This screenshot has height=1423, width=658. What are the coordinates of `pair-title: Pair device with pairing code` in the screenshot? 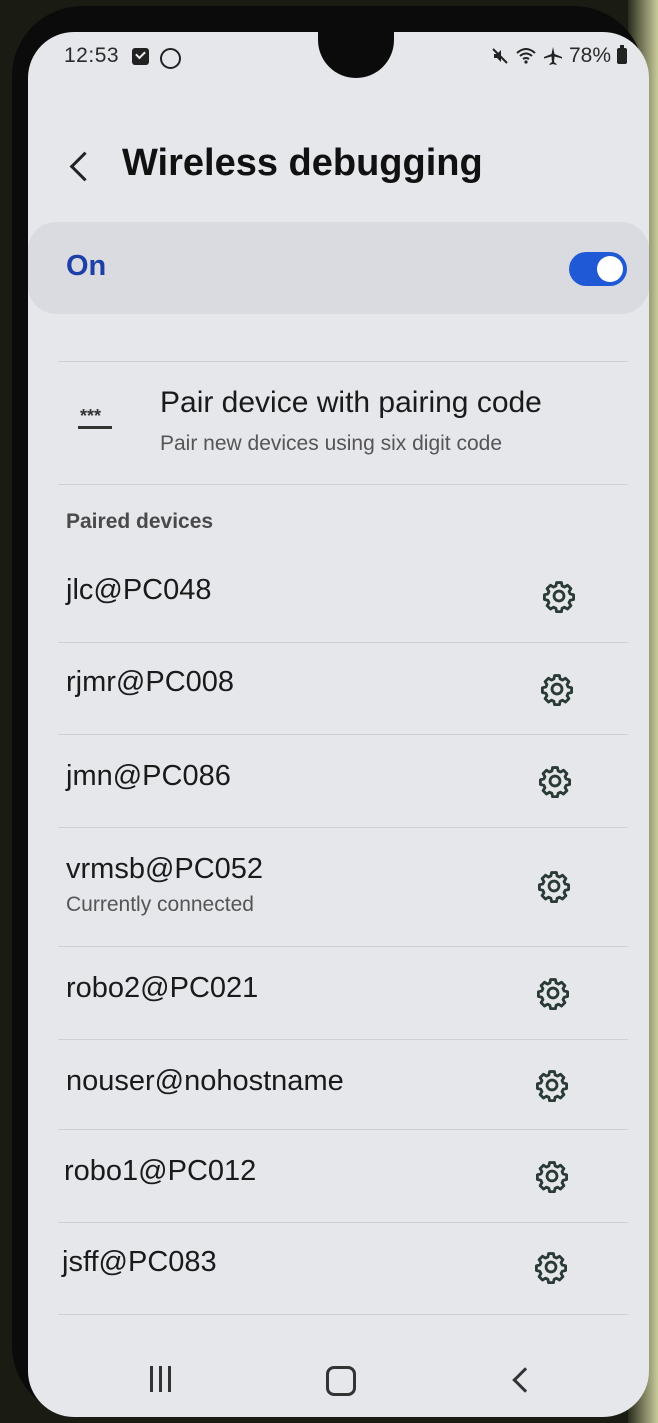 It's located at (351, 402).